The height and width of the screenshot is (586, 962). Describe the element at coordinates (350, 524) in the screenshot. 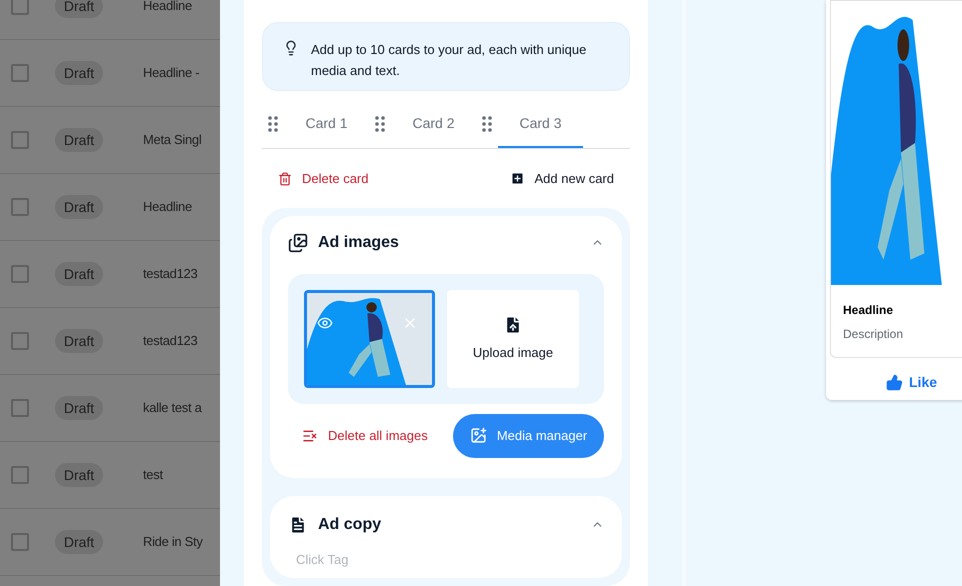

I see `section-title: Ad copy` at that location.